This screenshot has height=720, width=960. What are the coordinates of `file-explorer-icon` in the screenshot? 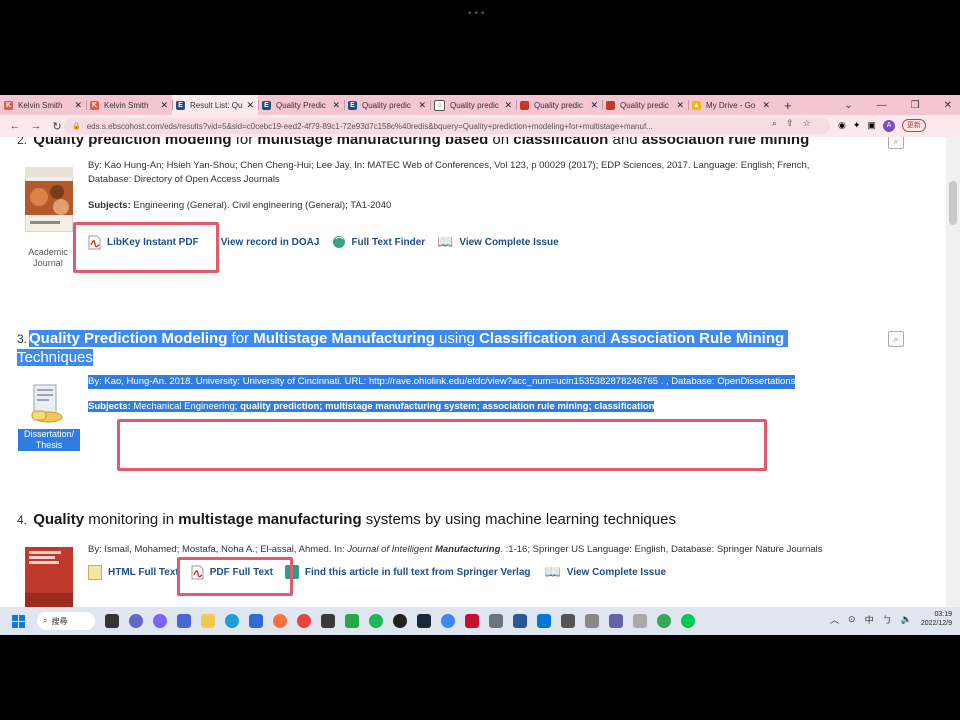 It's located at (208, 621).